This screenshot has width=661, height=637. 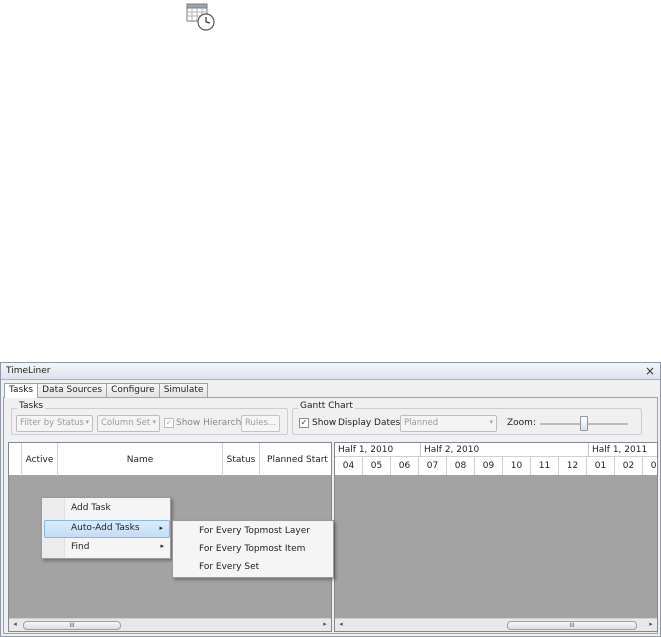 What do you see at coordinates (378, 450) in the screenshot?
I see `period-half-1-2010: Half 1, 2010` at bounding box center [378, 450].